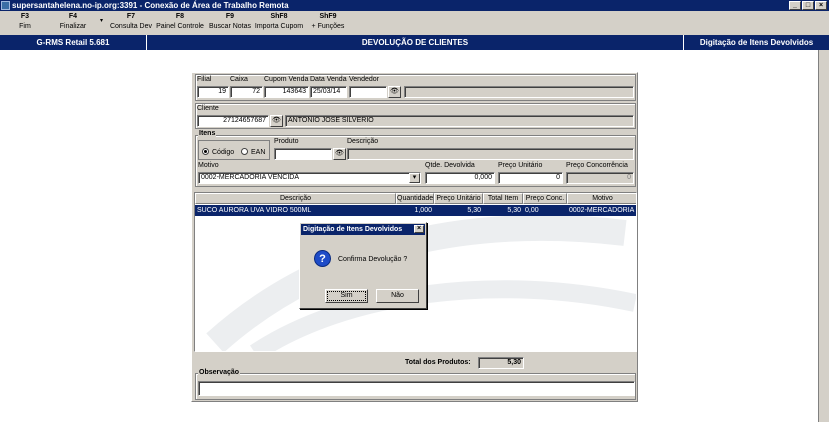 This screenshot has width=829, height=422. What do you see at coordinates (438, 362) in the screenshot?
I see `total-label: Total dos Produtos:` at bounding box center [438, 362].